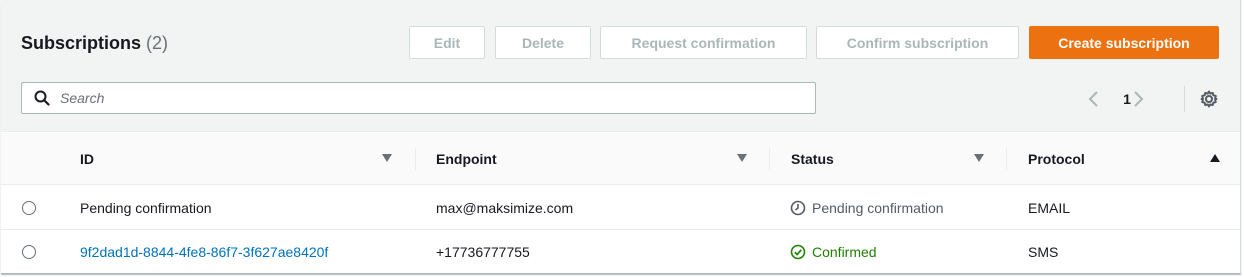  Describe the element at coordinates (1124, 42) in the screenshot. I see `create-subscription-button: Create subscription` at that location.